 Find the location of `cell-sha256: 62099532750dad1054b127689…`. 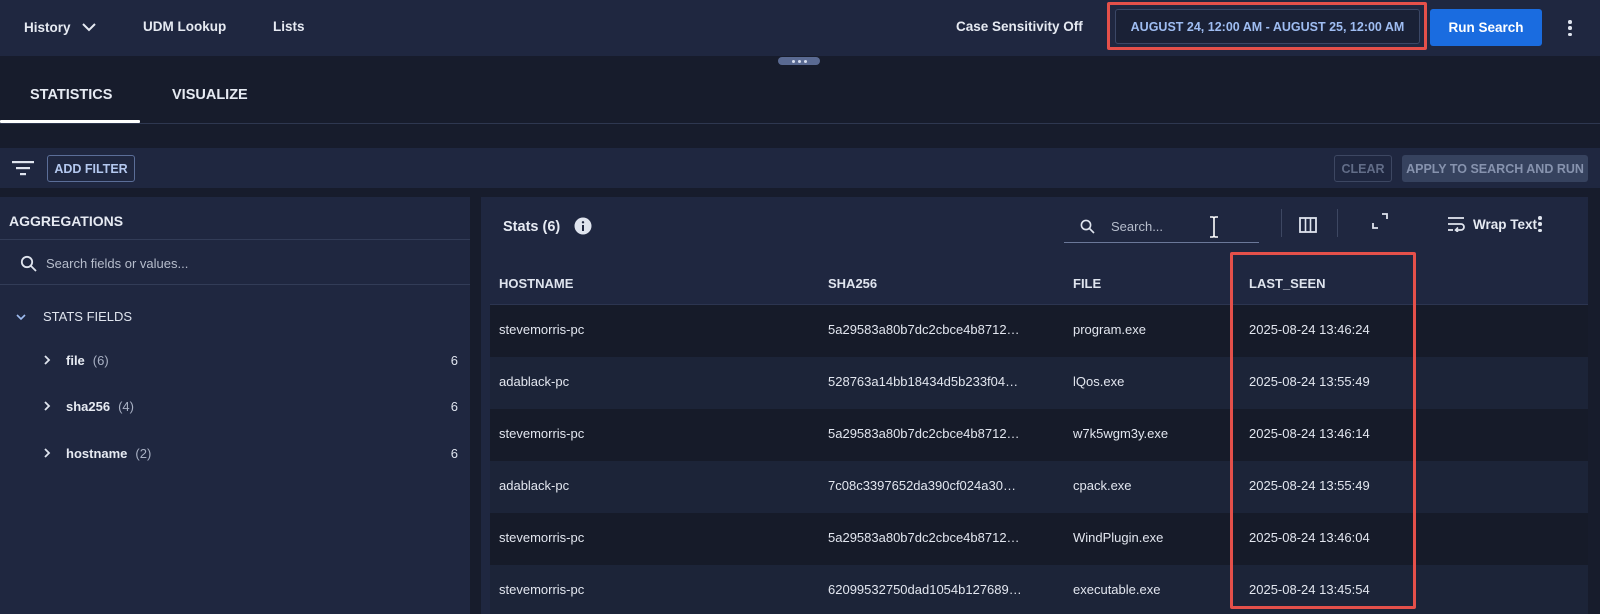

cell-sha256: 62099532750dad1054b127689… is located at coordinates (925, 589).